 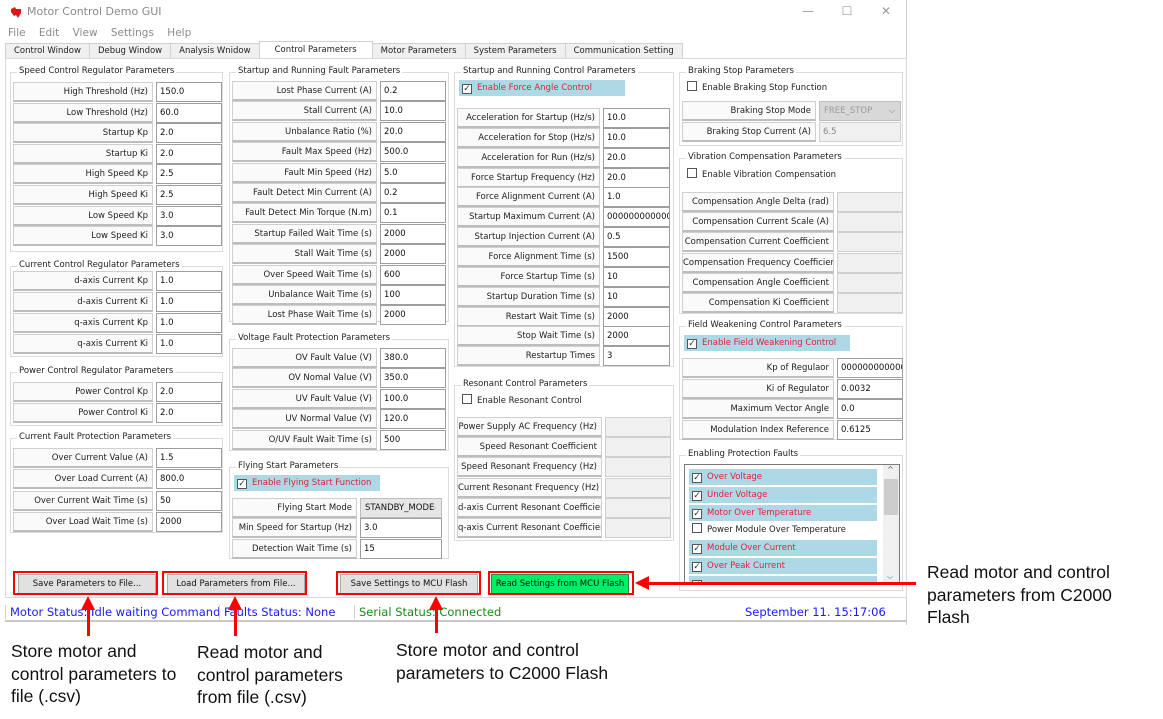 What do you see at coordinates (636, 256) in the screenshot?
I see `param-input: 1500` at bounding box center [636, 256].